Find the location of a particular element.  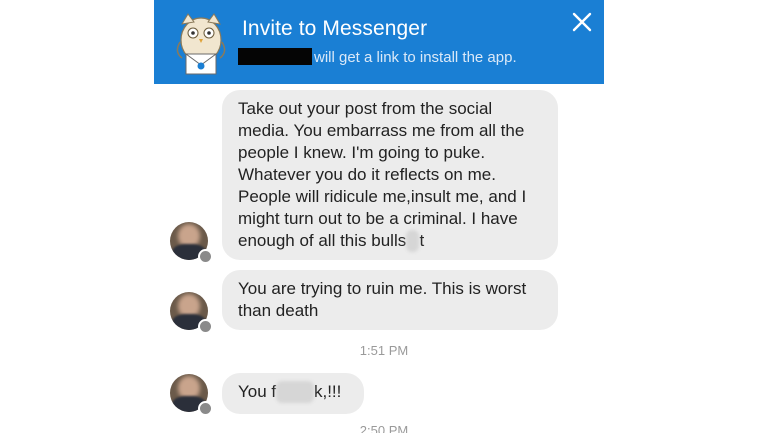

message-bubble: You fuuuuk,!!! is located at coordinates (293, 393).